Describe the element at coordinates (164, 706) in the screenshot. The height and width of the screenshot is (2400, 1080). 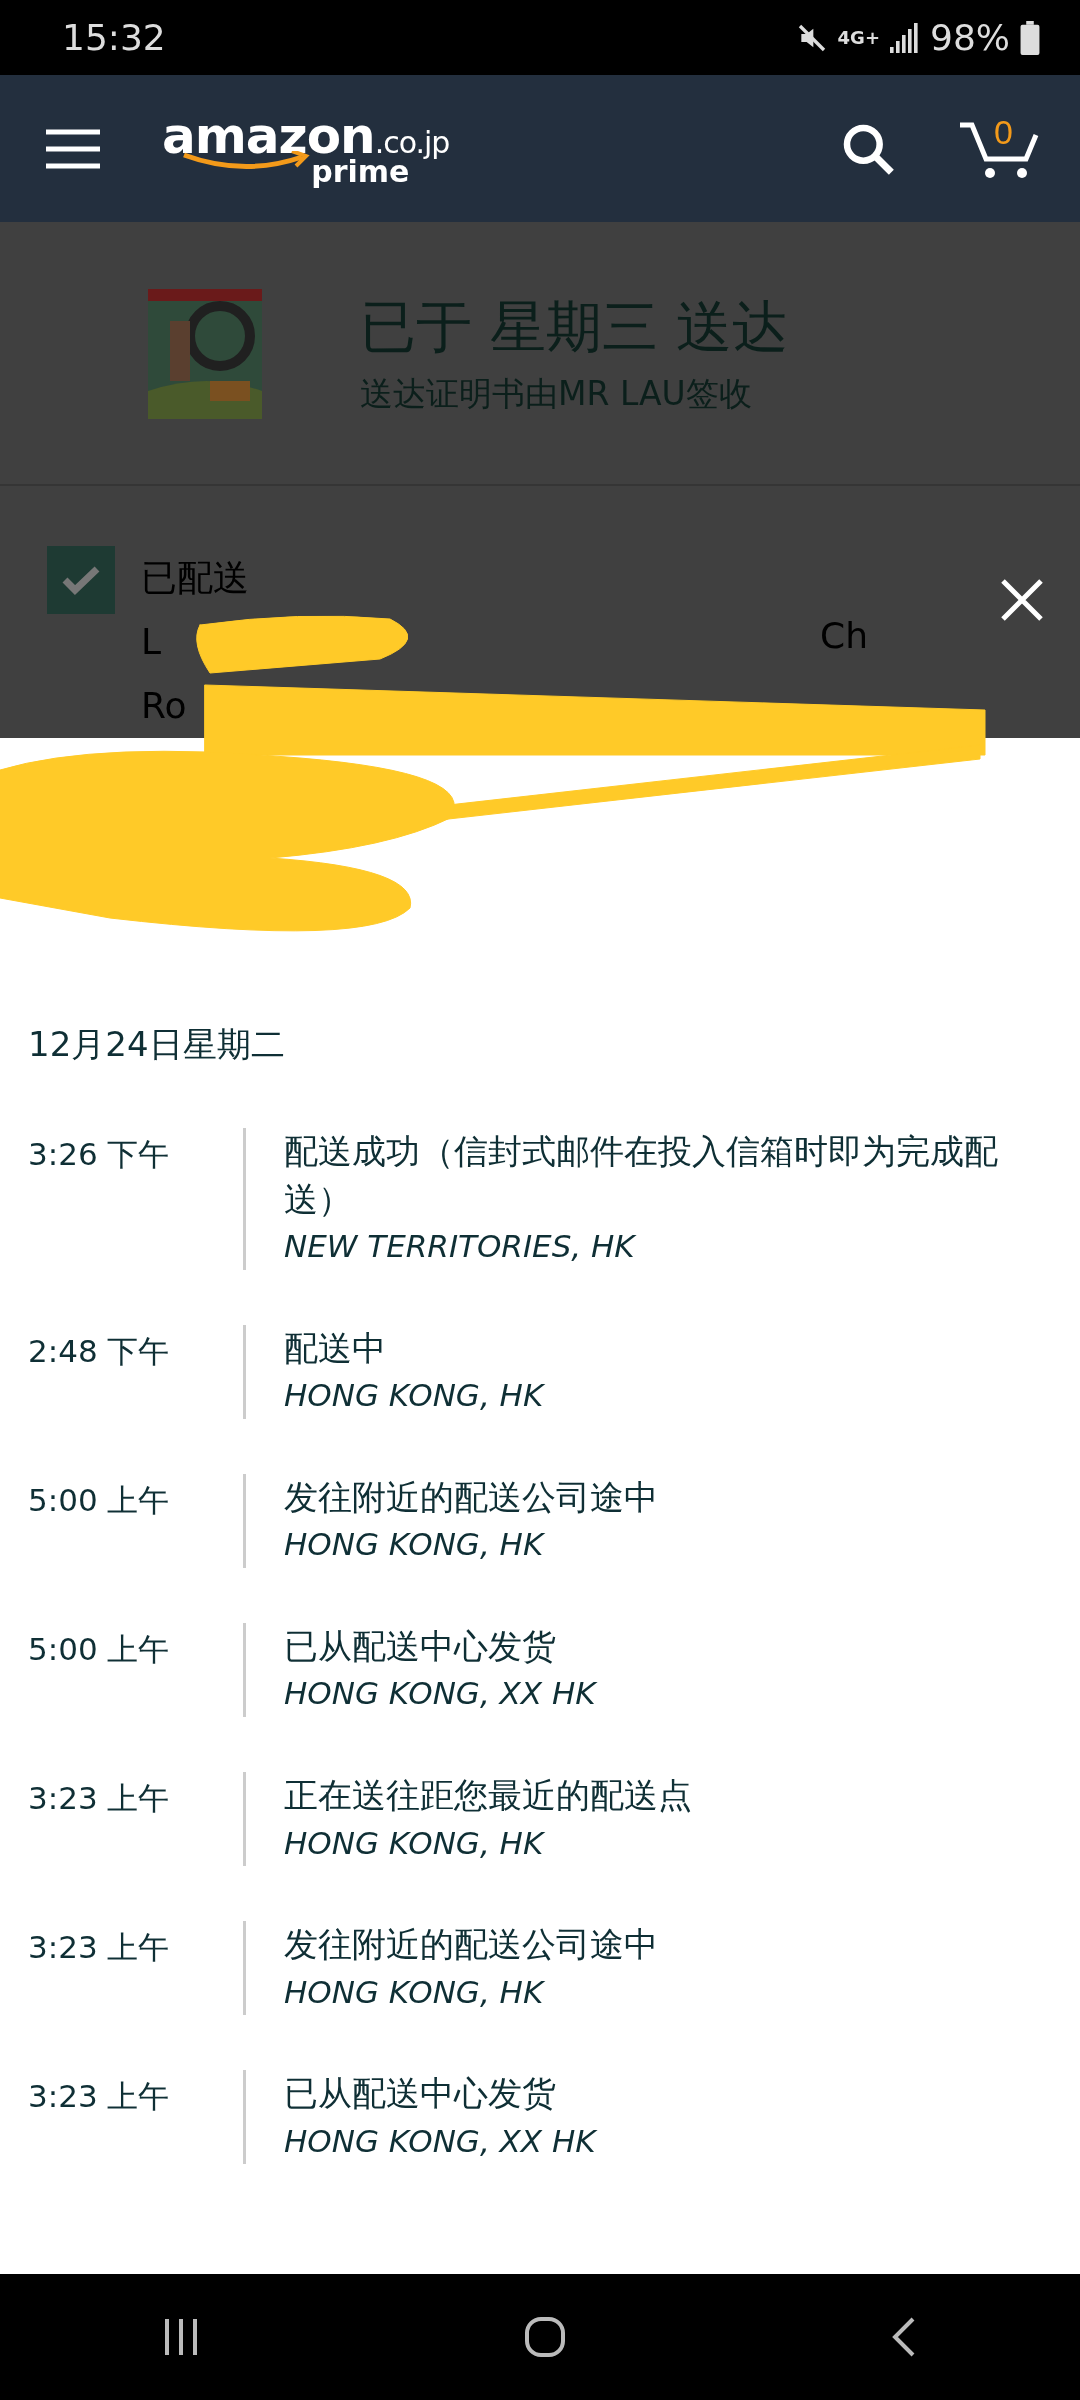
I see `address-line: Ro` at that location.